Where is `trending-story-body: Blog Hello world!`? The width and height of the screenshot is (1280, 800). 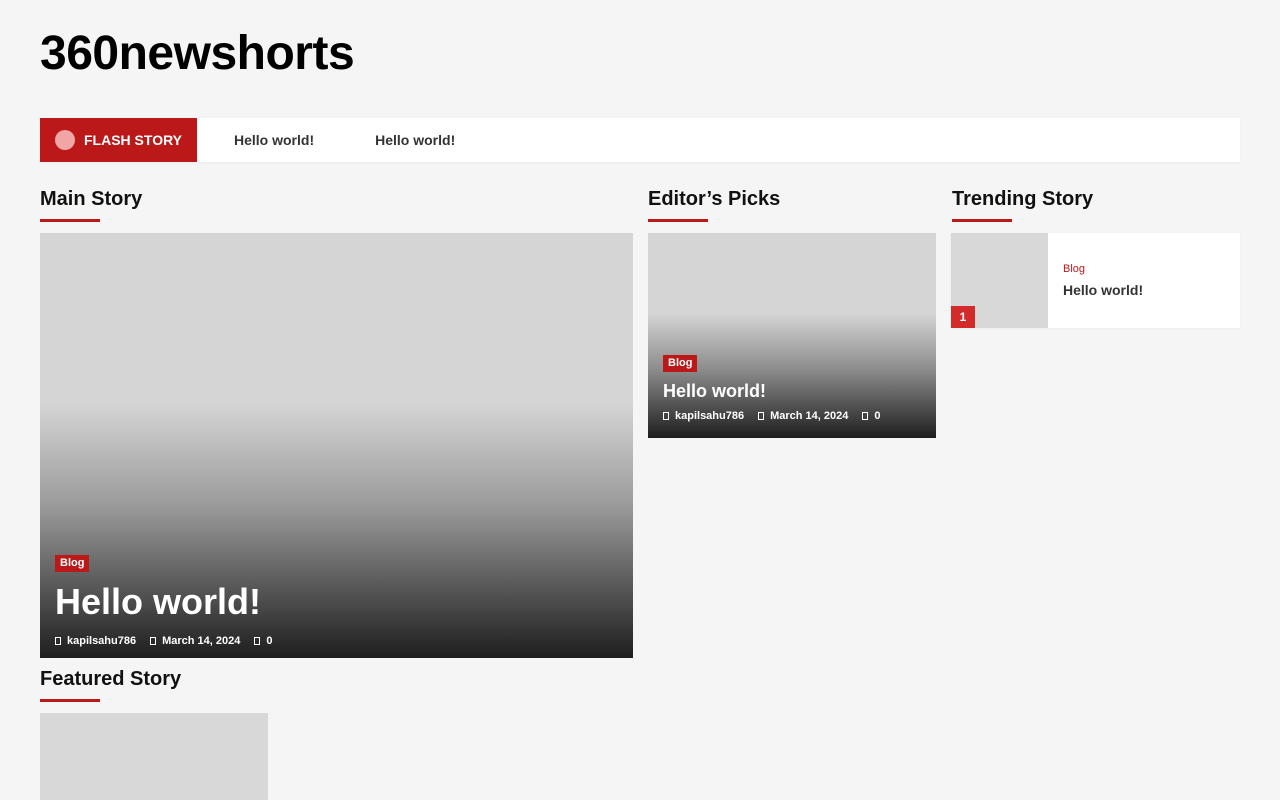
trending-story-body: Blog Hello world! is located at coordinates (1103, 280).